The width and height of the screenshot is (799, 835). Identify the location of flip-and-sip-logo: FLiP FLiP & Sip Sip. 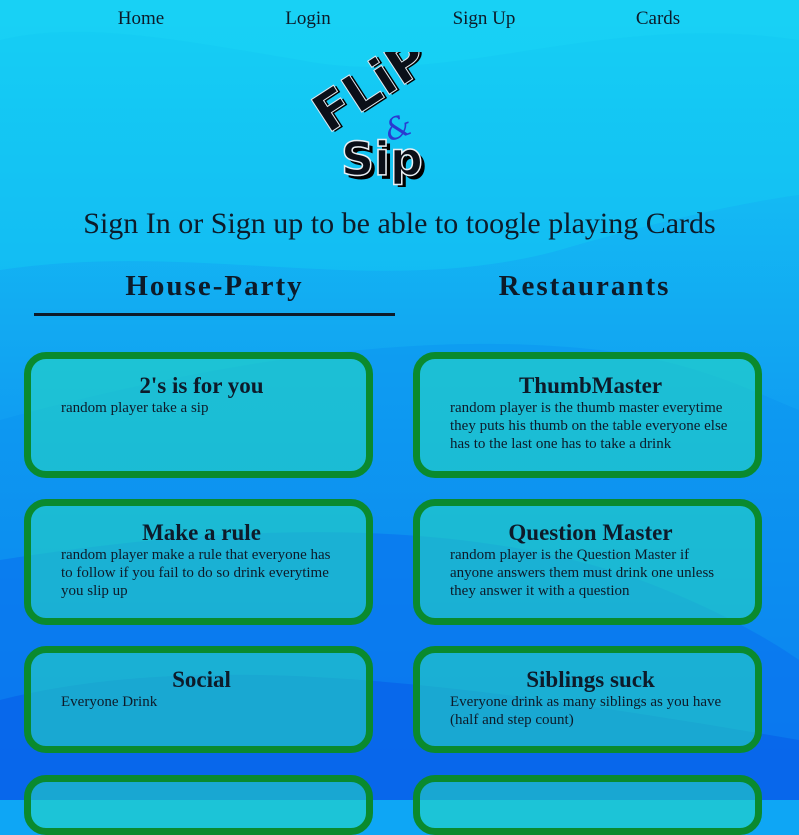
(372, 119).